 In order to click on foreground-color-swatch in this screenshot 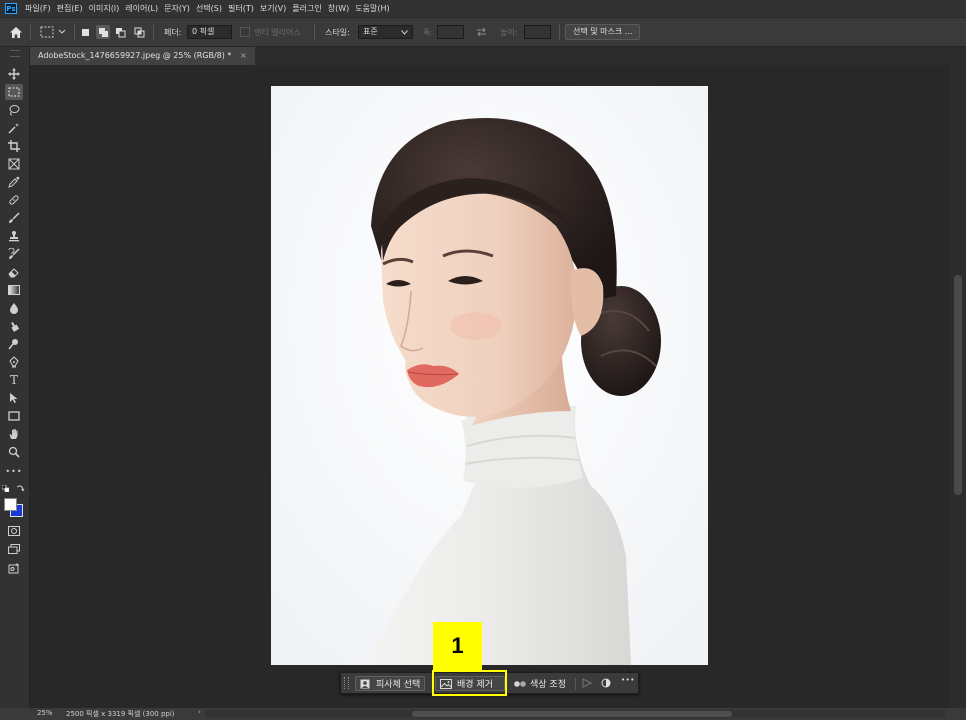, I will do `click(10, 504)`.